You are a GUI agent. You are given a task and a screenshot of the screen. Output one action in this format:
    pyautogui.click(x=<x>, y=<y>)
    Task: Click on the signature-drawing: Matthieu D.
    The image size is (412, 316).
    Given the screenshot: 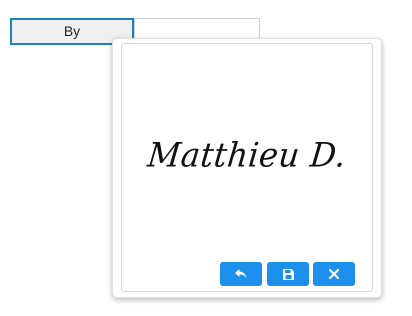 What is the action you would take?
    pyautogui.click(x=247, y=155)
    